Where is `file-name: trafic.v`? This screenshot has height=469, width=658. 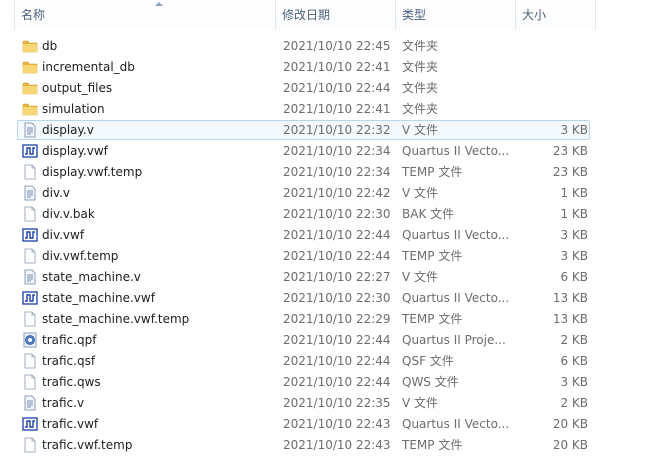 file-name: trafic.v is located at coordinates (63, 403).